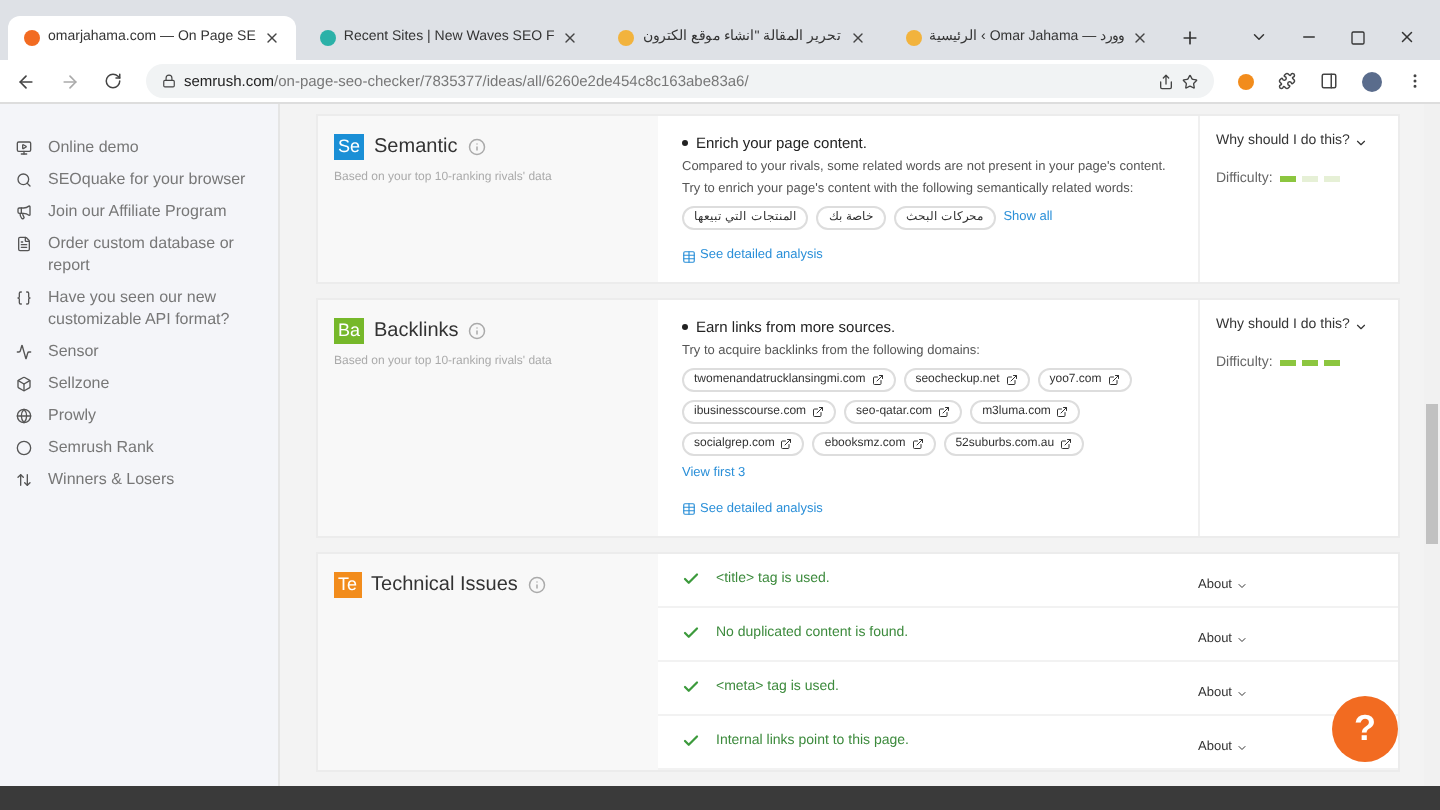  What do you see at coordinates (24, 384) in the screenshot?
I see `box-icon` at bounding box center [24, 384].